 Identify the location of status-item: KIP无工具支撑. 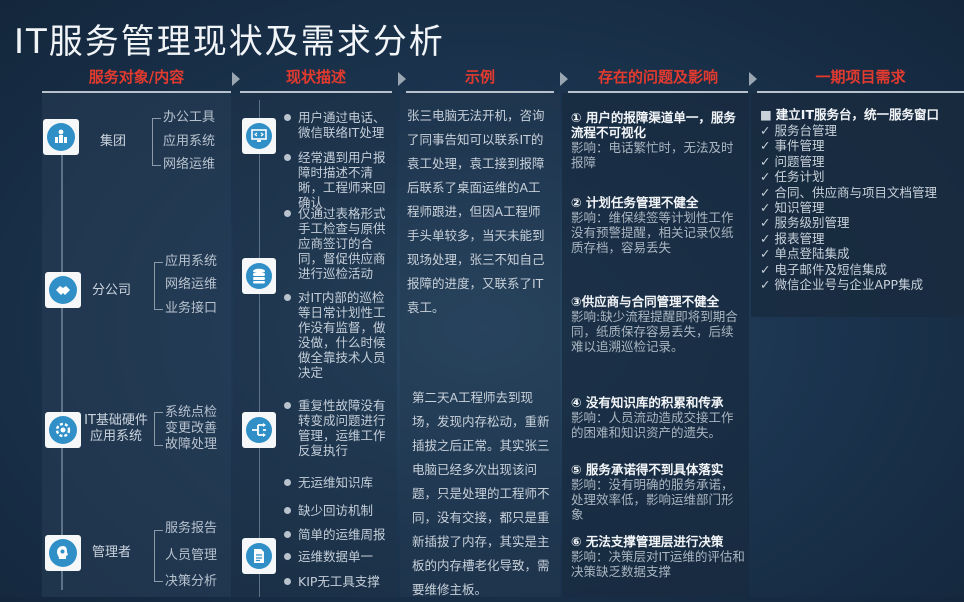
(338, 581).